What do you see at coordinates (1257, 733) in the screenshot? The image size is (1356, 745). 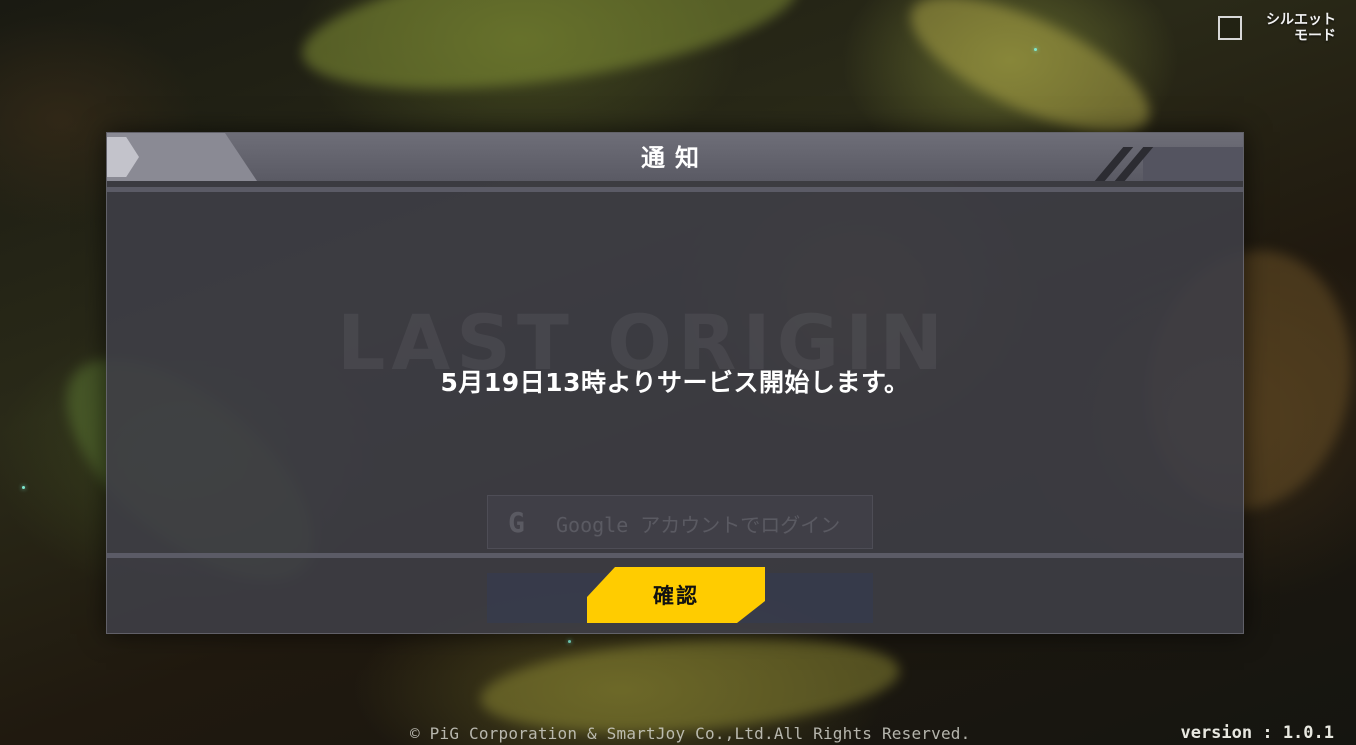 I see `version-text: version : 1.0.1` at bounding box center [1257, 733].